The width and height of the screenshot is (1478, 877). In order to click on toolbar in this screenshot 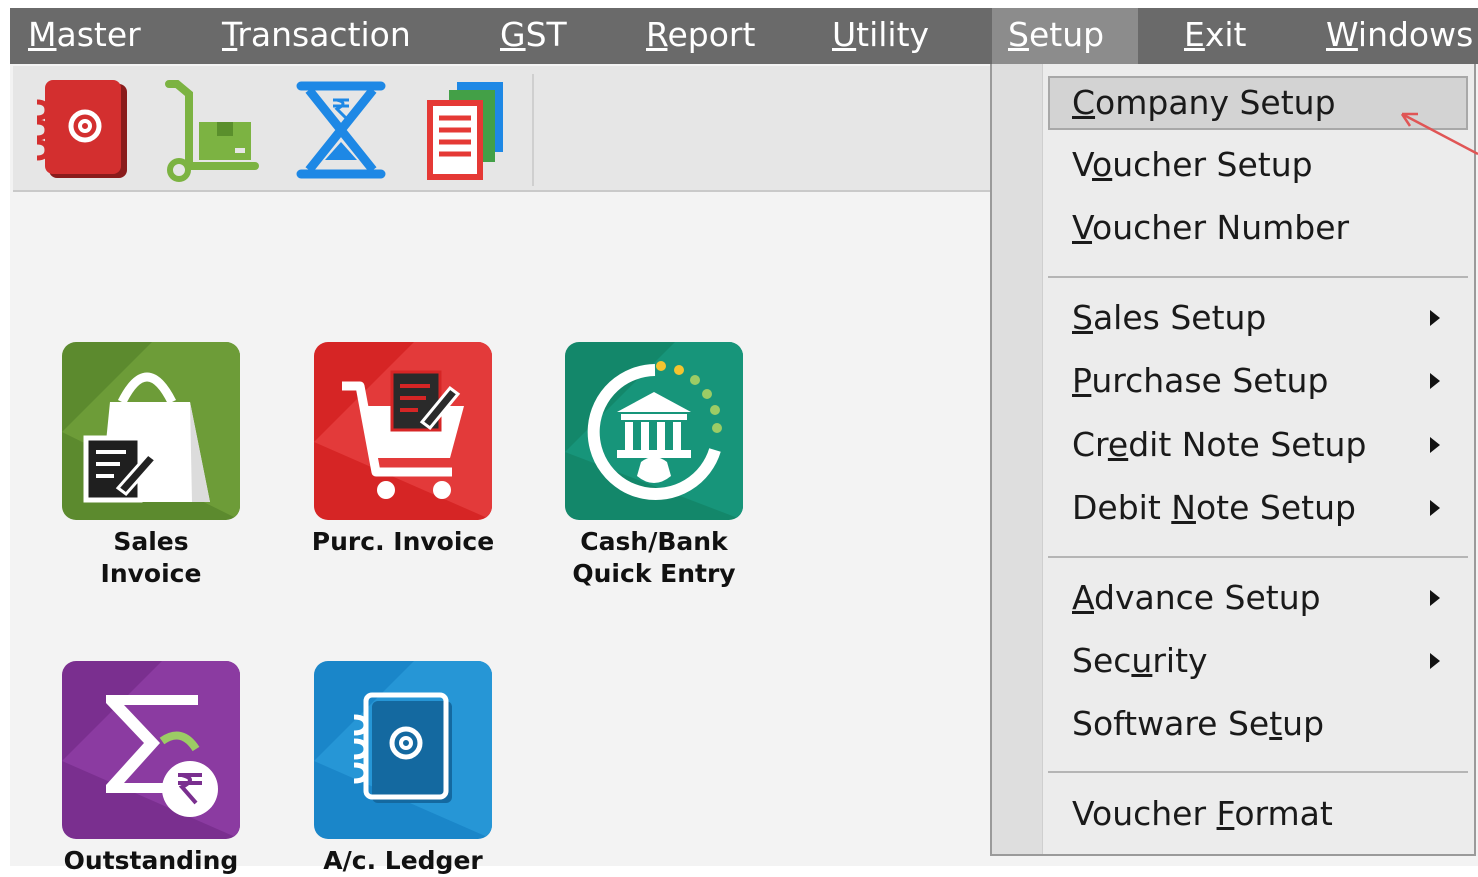, I will do `click(508, 129)`.